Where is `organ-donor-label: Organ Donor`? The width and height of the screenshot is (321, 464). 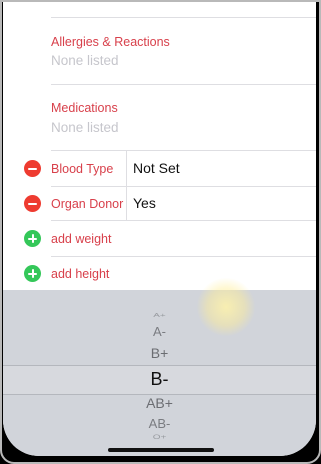 organ-donor-label: Organ Donor is located at coordinates (87, 204).